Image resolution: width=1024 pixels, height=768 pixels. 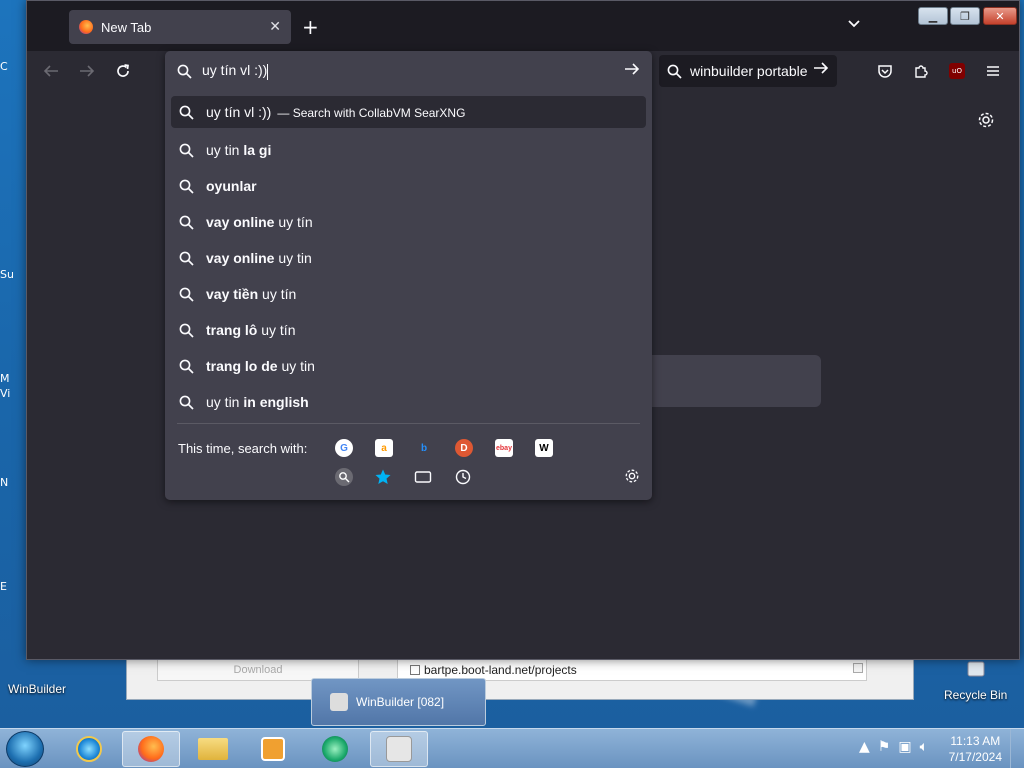 I want to click on pocket-icon, so click(x=885, y=71).